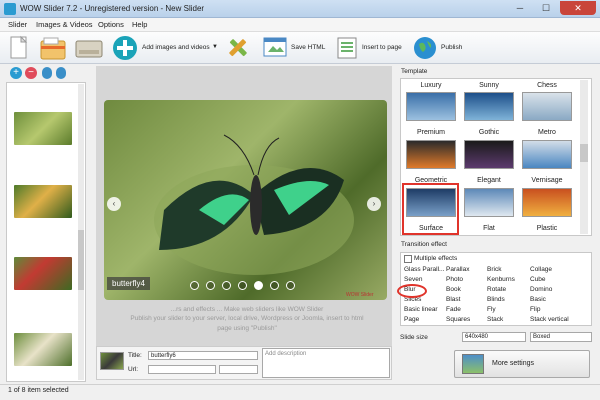 Image resolution: width=600 pixels, height=400 pixels. I want to click on effect-blast: Blast, so click(453, 299).